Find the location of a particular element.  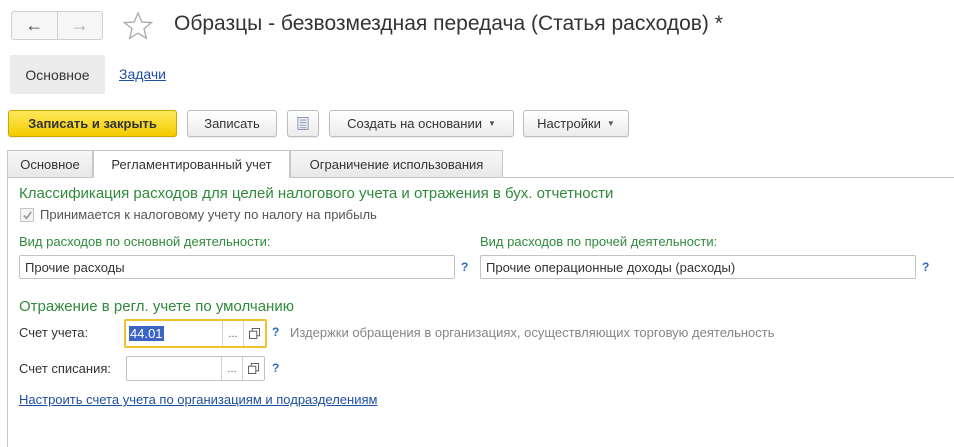

main-activity-help-icon: ? is located at coordinates (464, 267).